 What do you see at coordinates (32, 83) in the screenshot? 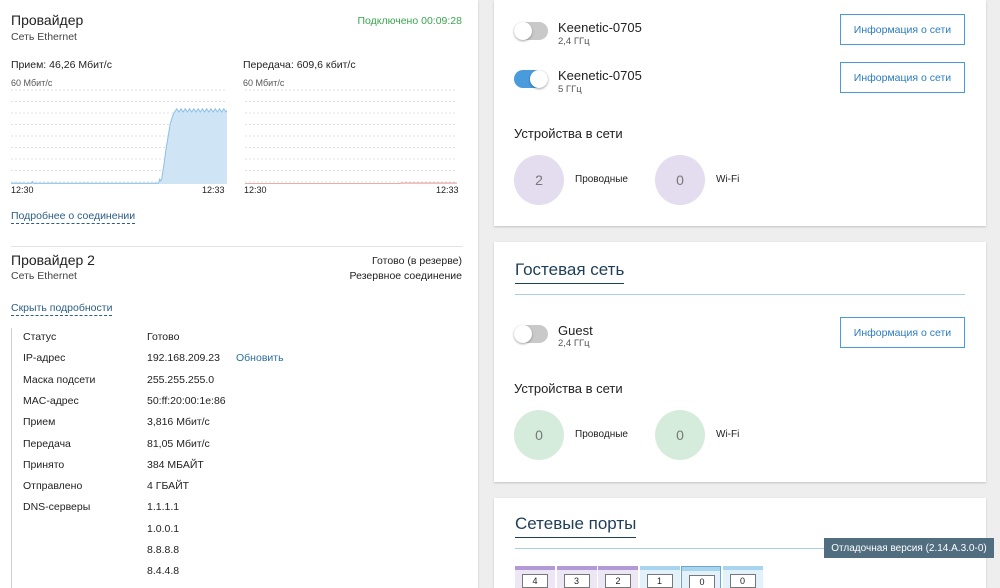
I see `rx-max-label: 60 Мбит/с` at bounding box center [32, 83].